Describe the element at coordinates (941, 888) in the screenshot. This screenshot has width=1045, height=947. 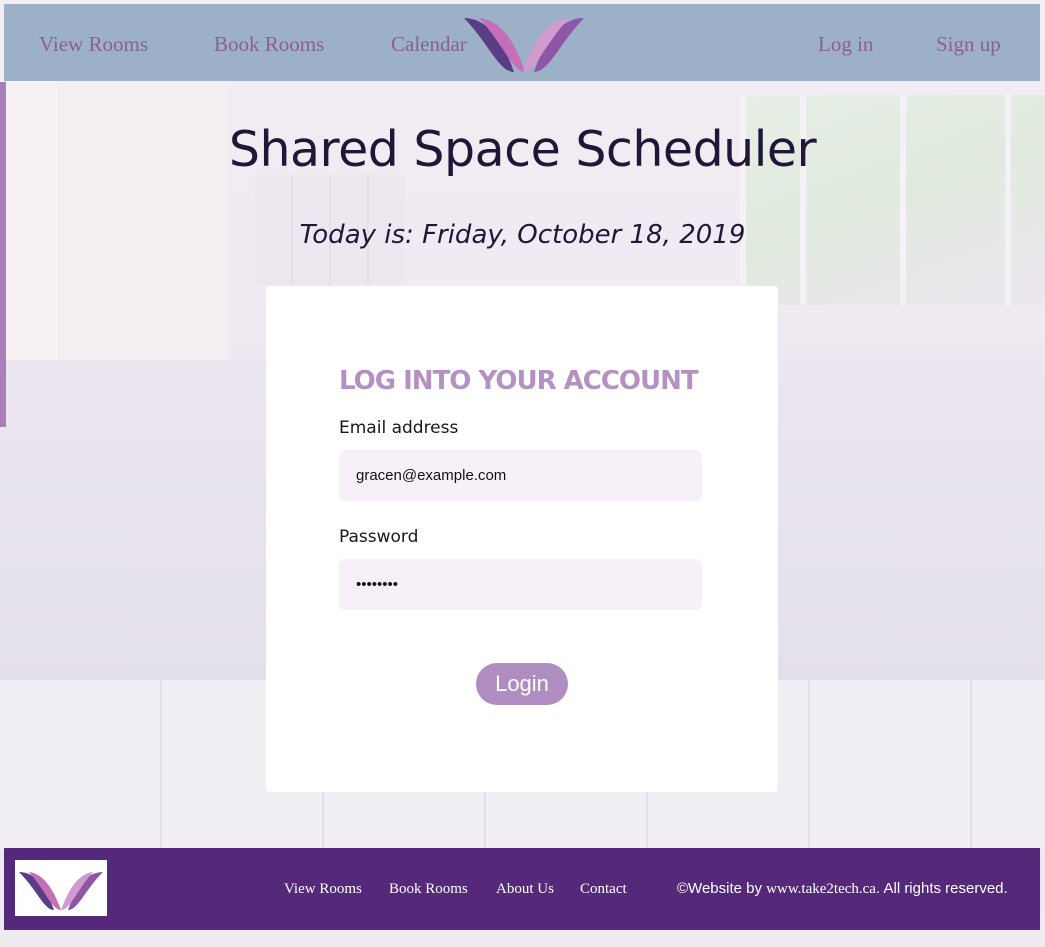
I see `copyright-suffix: . All rights reserved.` at that location.